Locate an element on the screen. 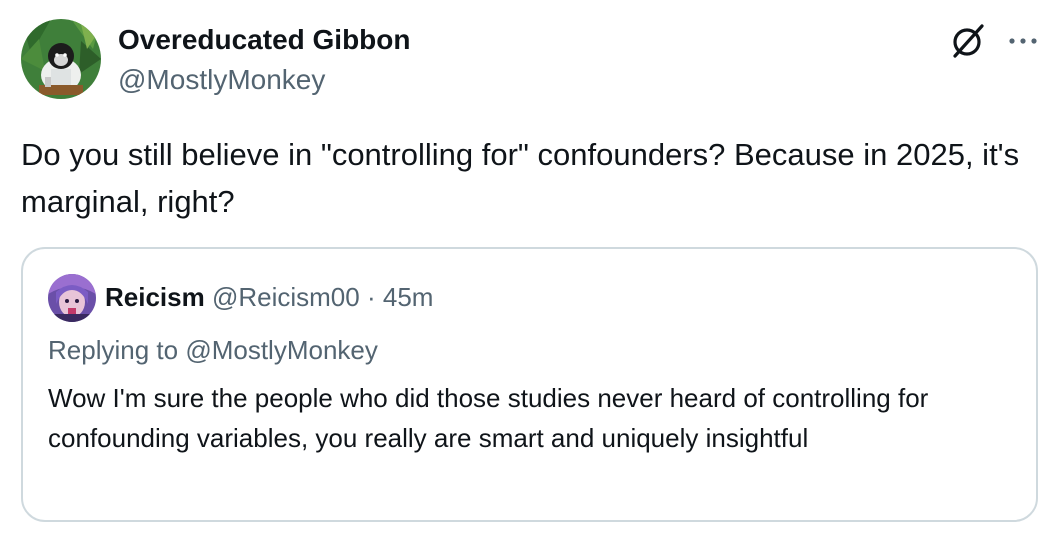 The image size is (1057, 540). gibbon-avatar-icon is located at coordinates (61, 59).